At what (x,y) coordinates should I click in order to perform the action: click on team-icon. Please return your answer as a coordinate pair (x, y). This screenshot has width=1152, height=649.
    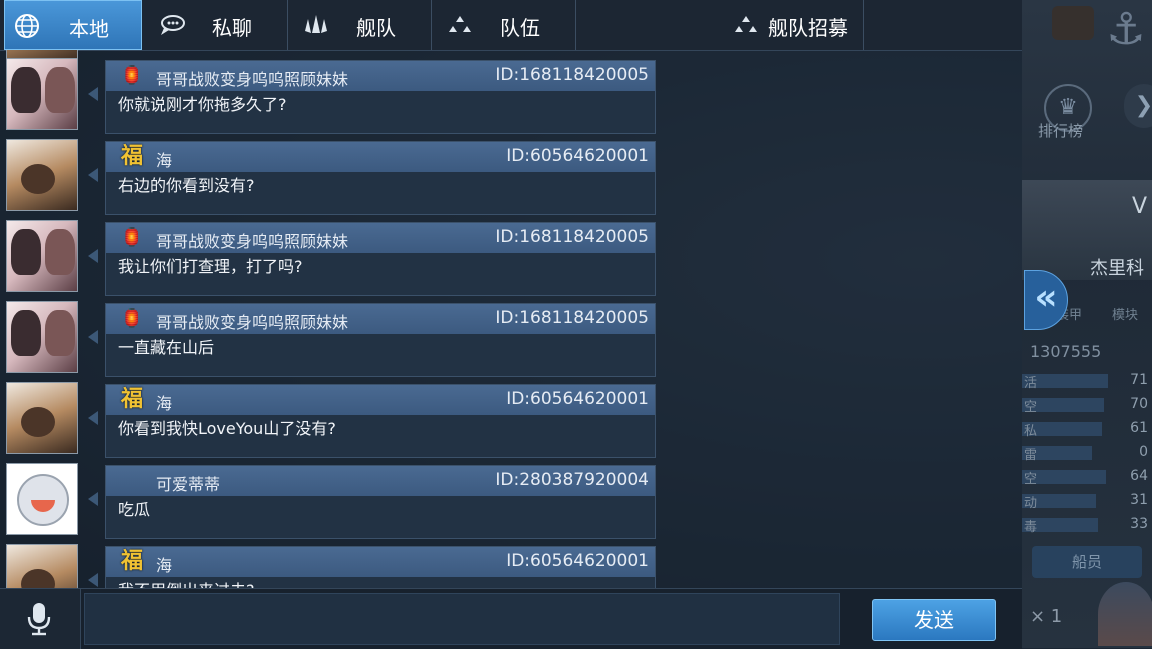
    Looking at the image, I should click on (460, 25).